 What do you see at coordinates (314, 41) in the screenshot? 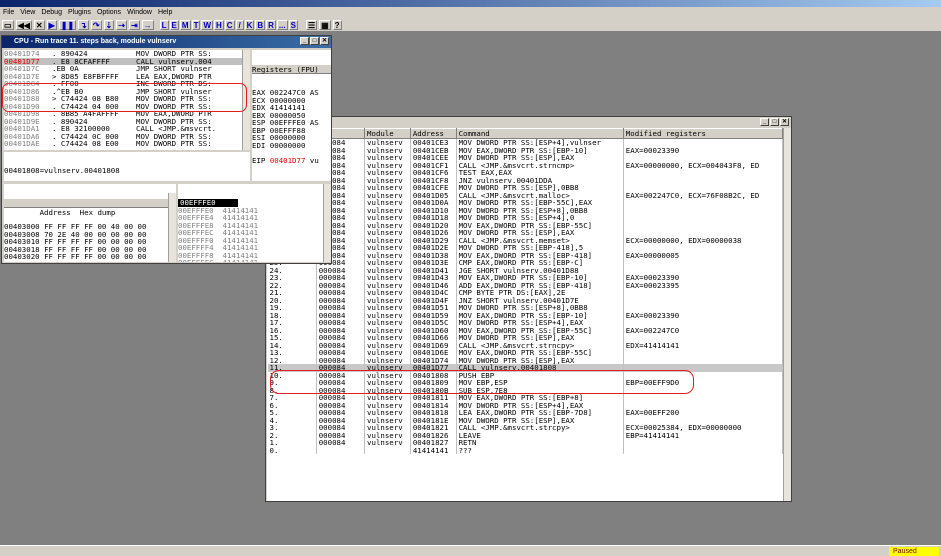
I see `maximize-icon: □` at bounding box center [314, 41].